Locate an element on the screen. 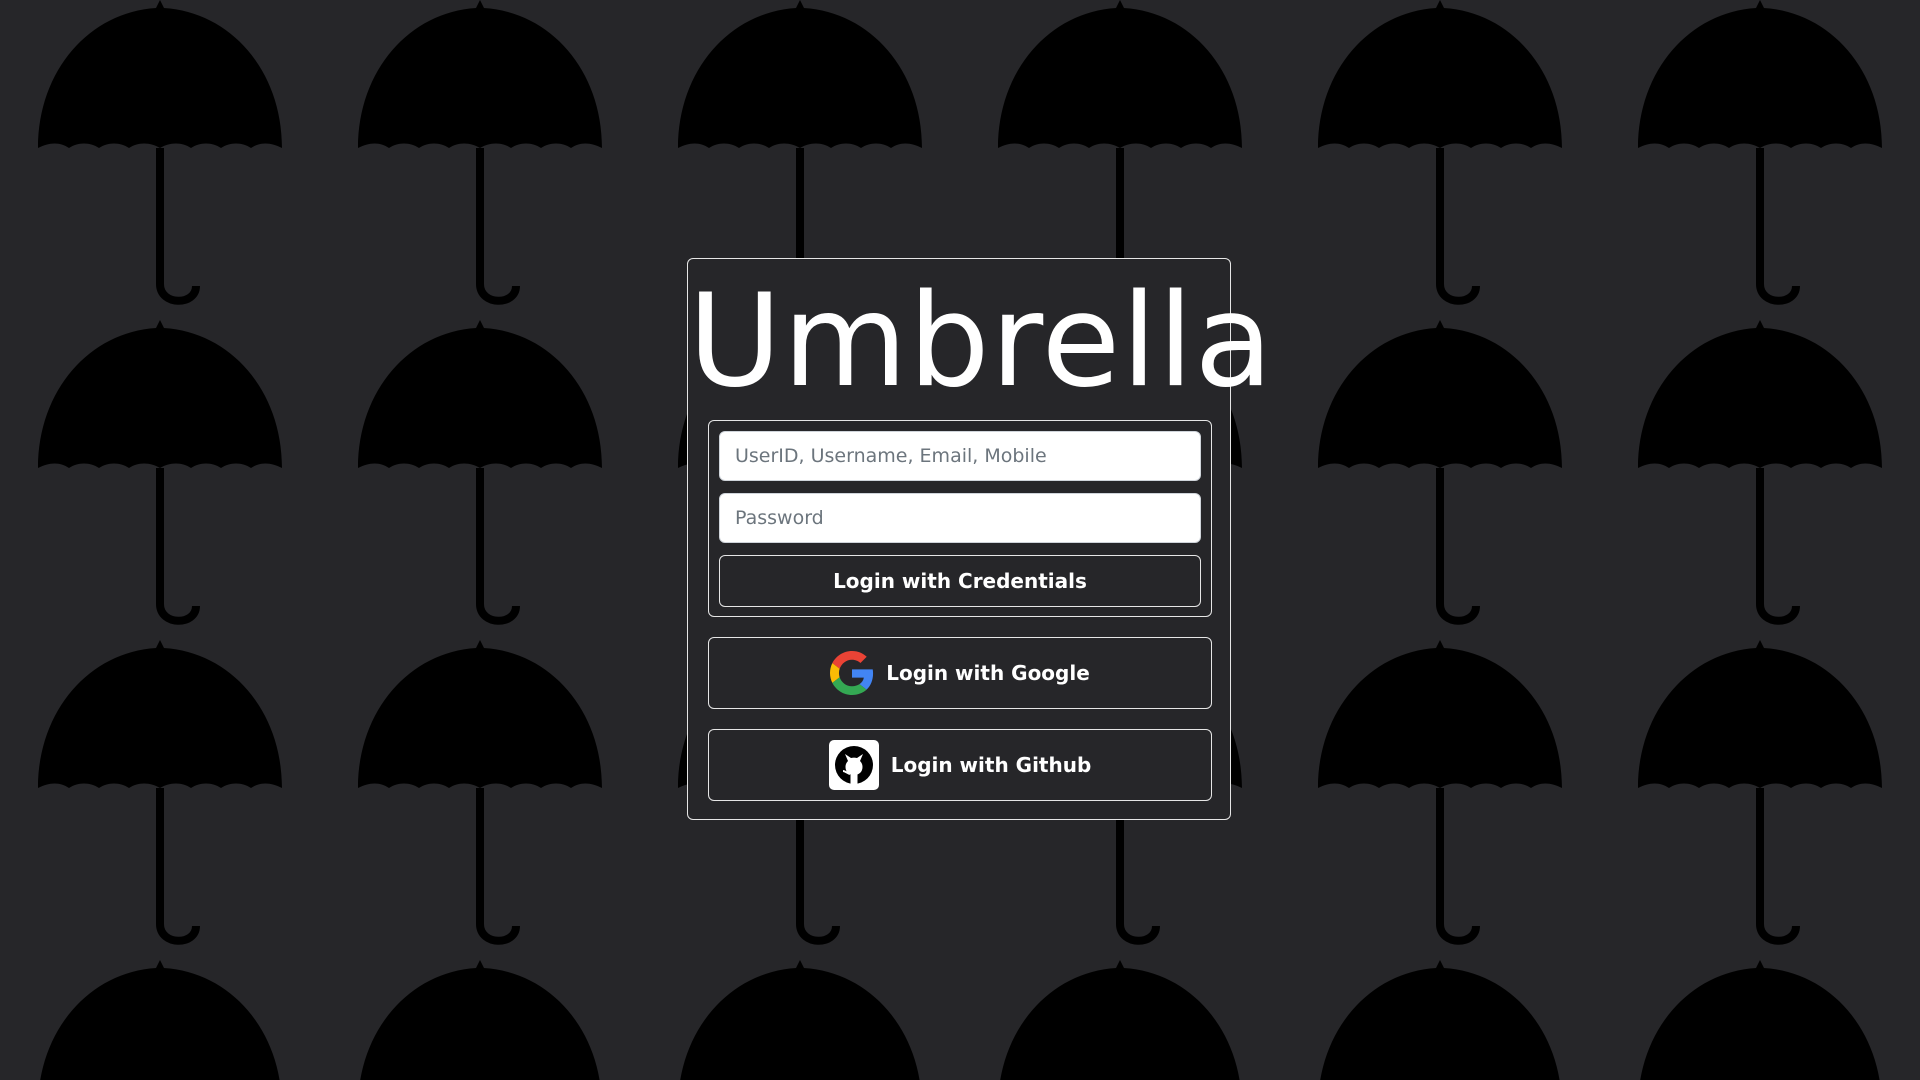 The width and height of the screenshot is (1920, 1080). password-input is located at coordinates (960, 518).